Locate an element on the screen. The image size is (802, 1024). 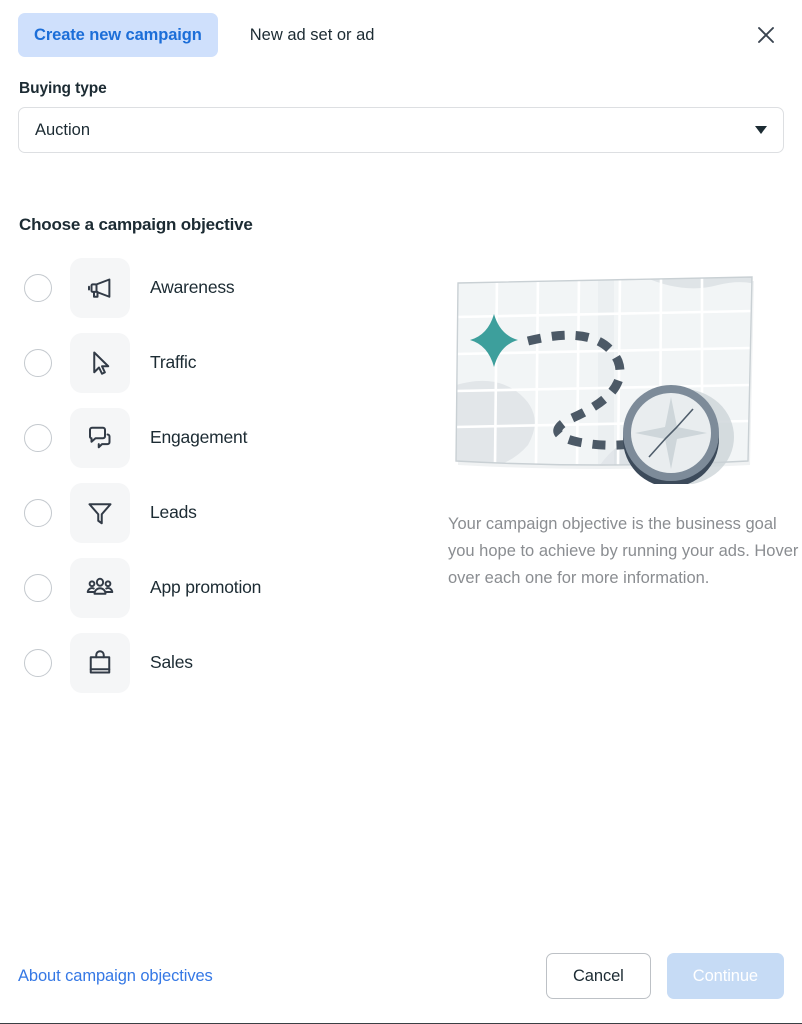
objective-option-sales: Sales is located at coordinates (218, 662).